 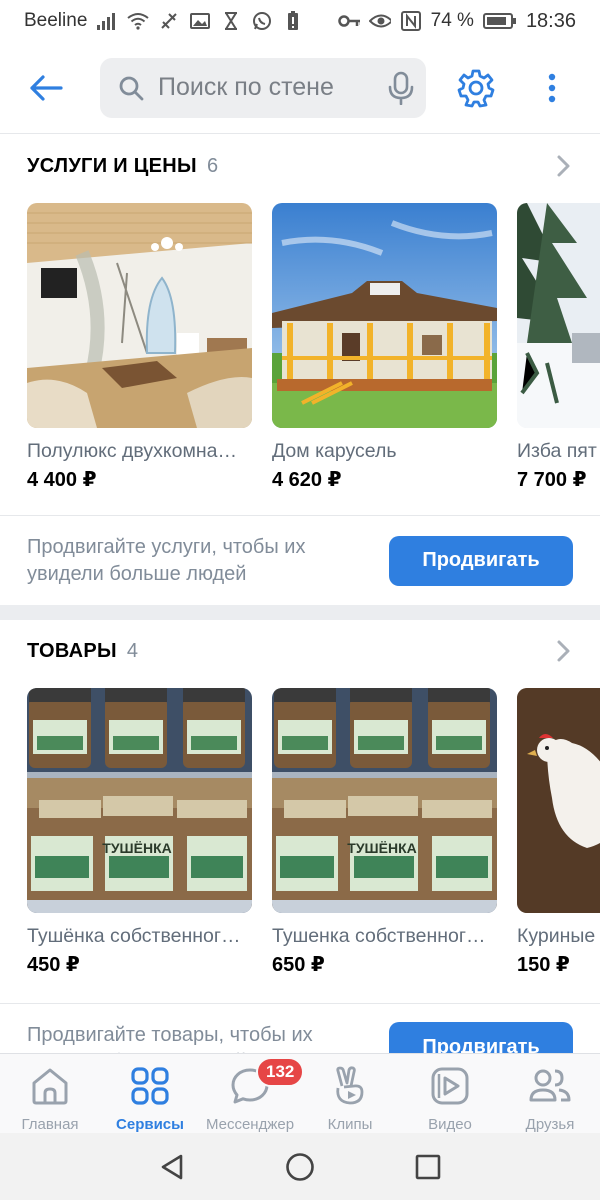 What do you see at coordinates (280, 1072) in the screenshot?
I see `unread-badge: 132` at bounding box center [280, 1072].